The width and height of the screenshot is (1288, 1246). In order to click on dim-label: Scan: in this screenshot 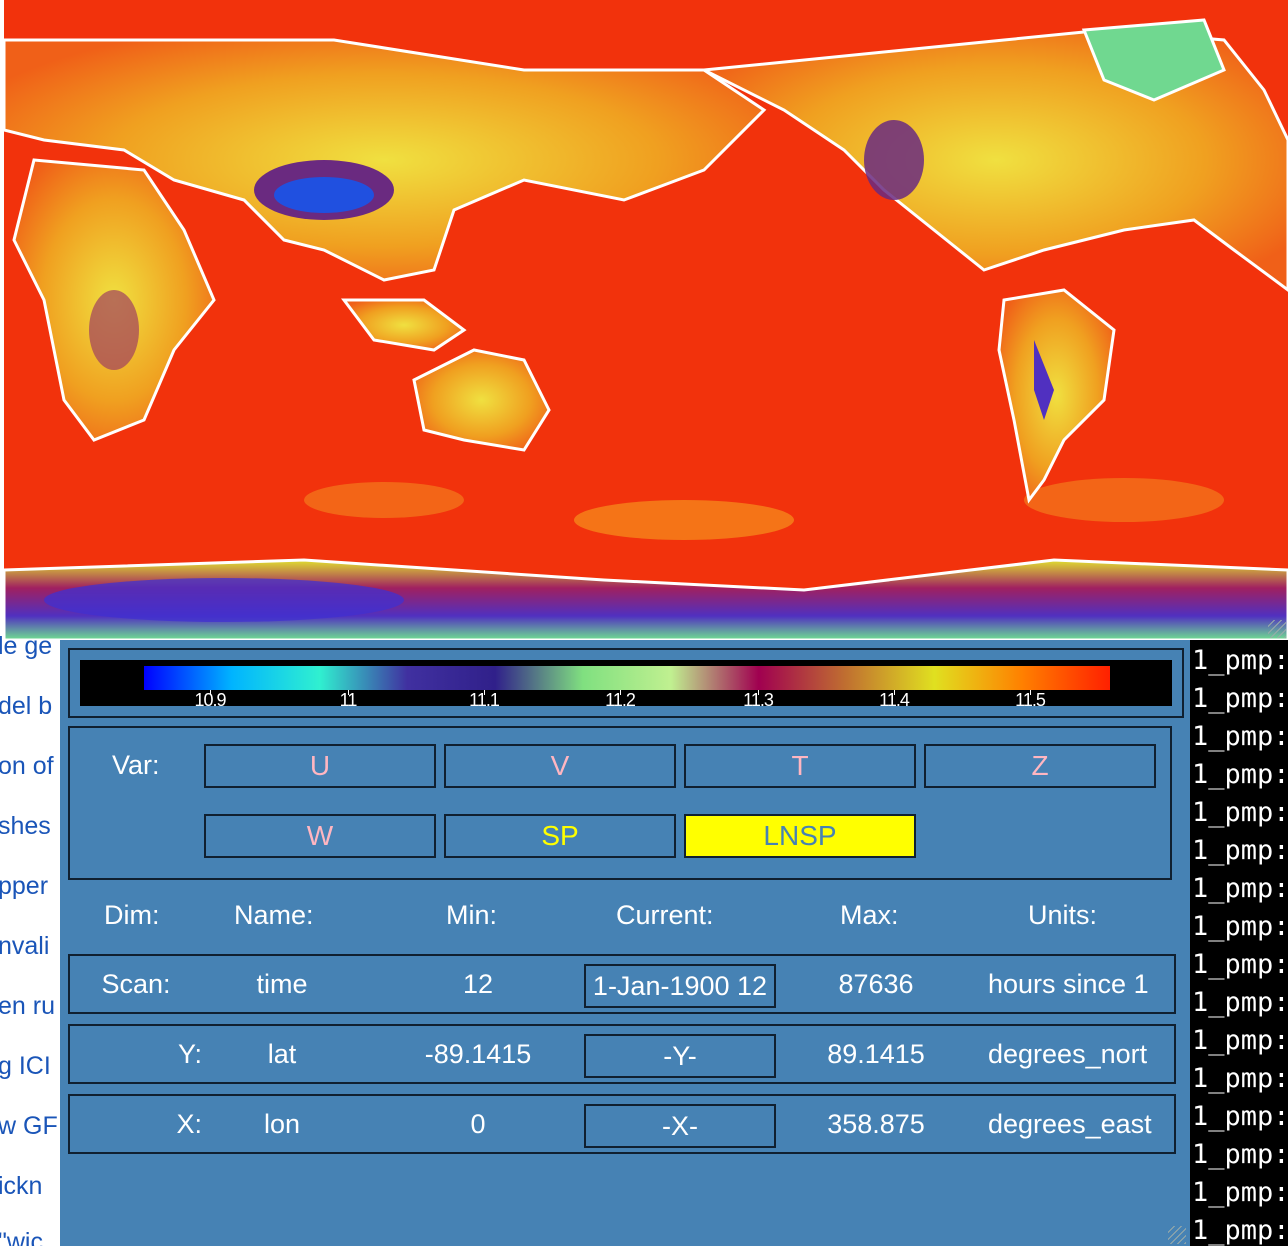, I will do `click(136, 984)`.